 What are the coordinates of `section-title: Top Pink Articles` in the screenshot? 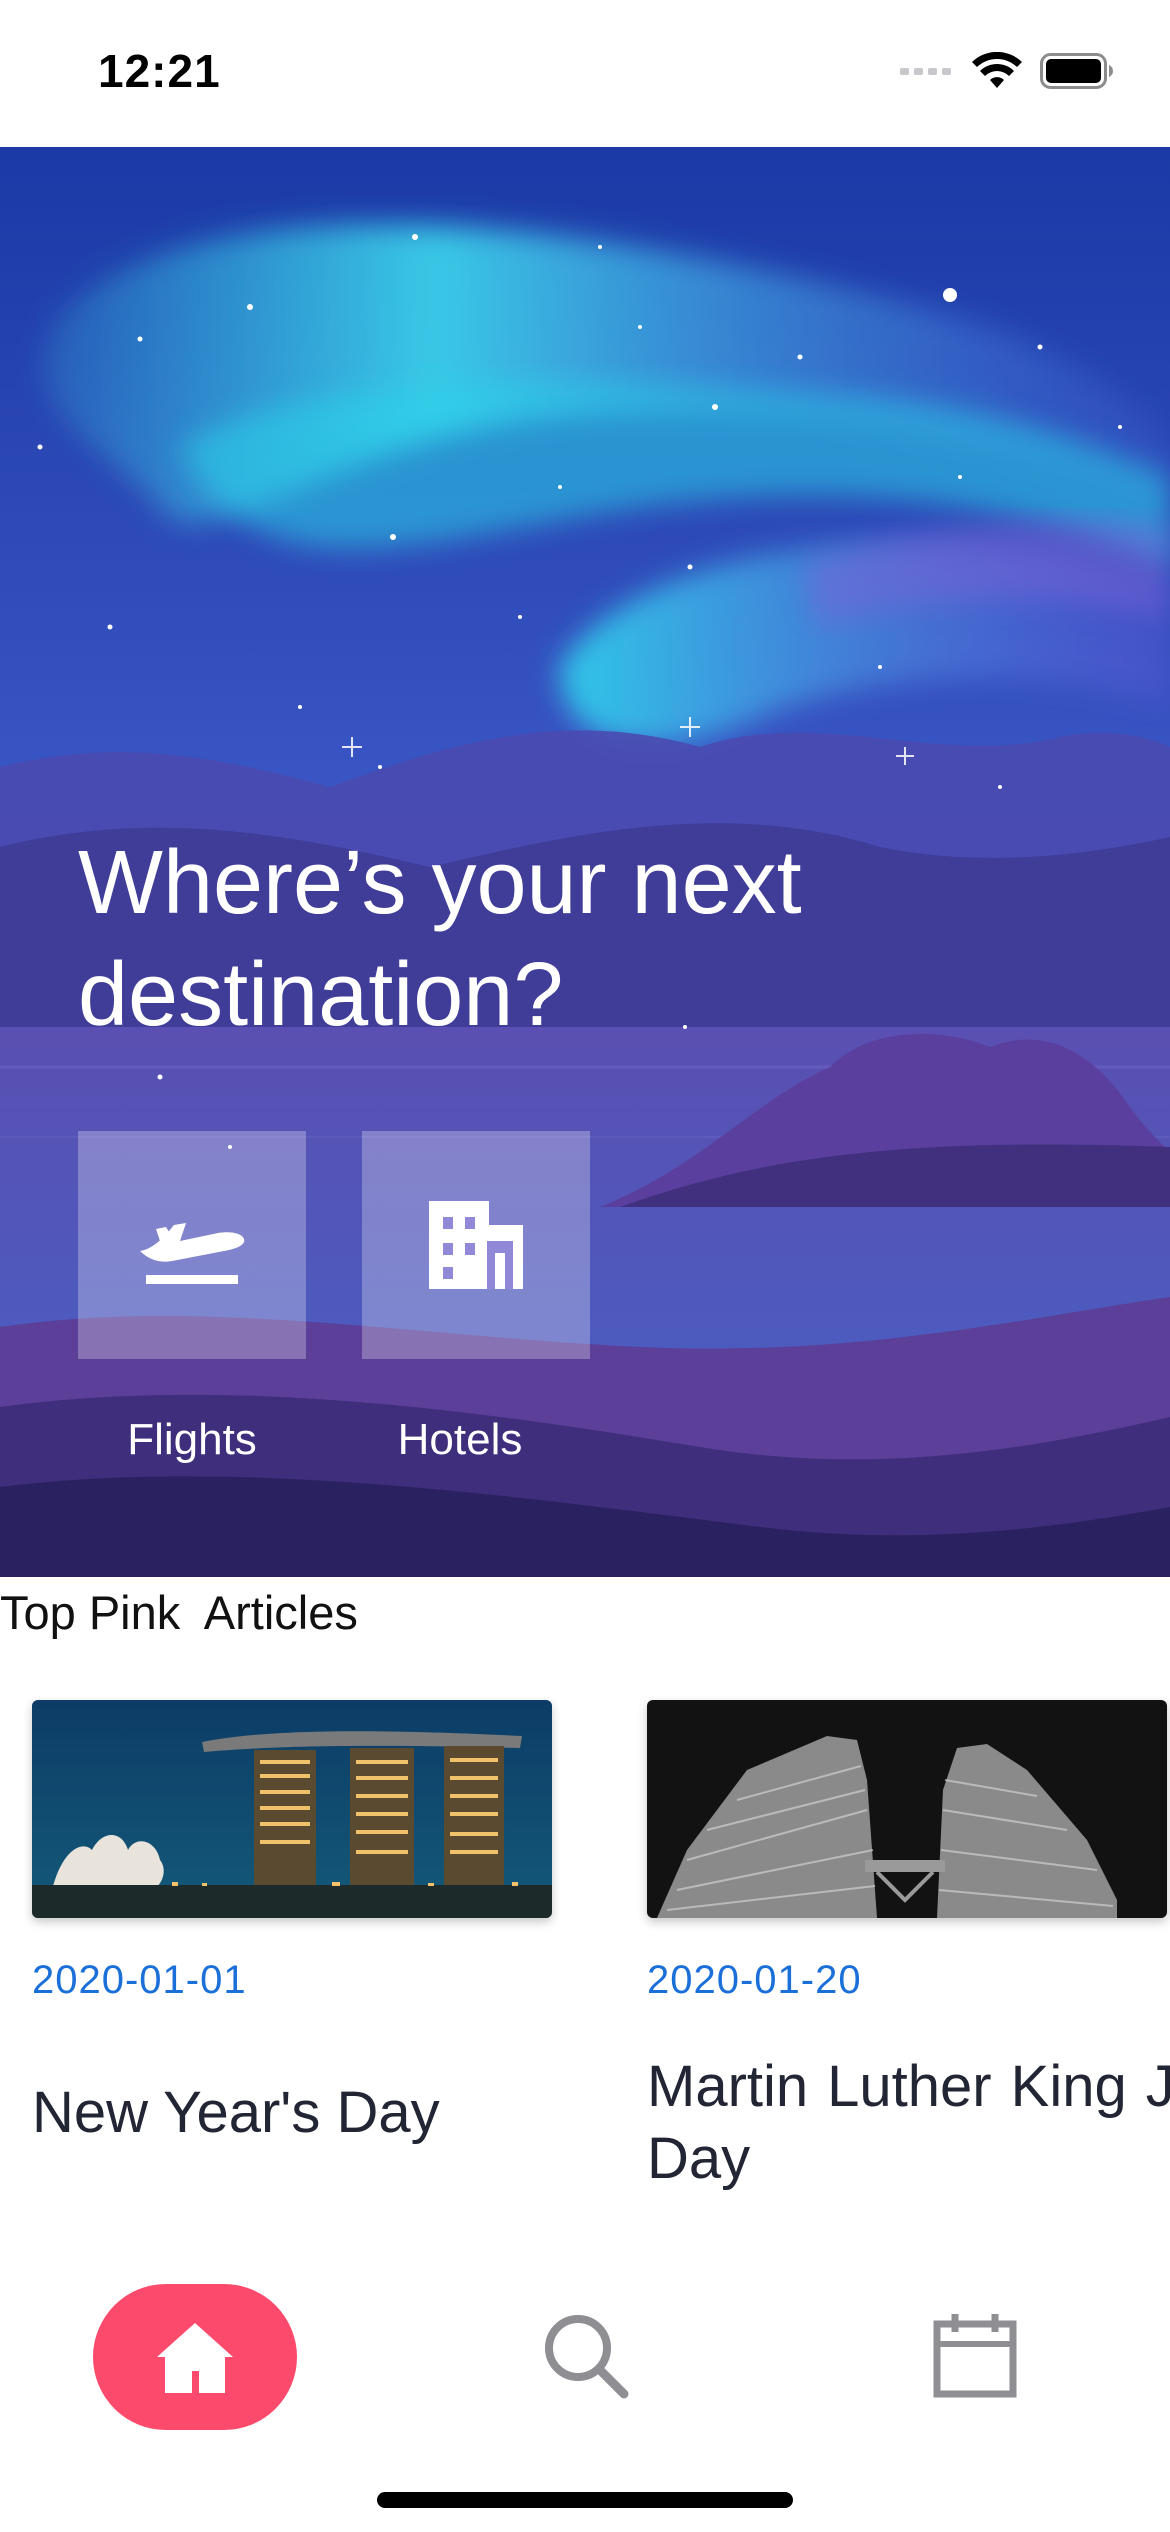 It's located at (179, 1612).